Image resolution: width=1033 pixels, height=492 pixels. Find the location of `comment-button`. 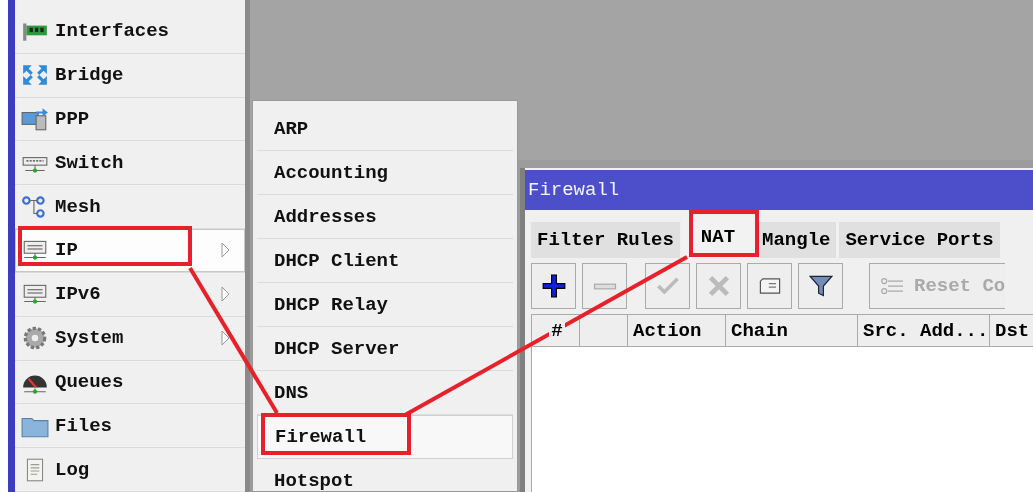

comment-button is located at coordinates (769, 286).